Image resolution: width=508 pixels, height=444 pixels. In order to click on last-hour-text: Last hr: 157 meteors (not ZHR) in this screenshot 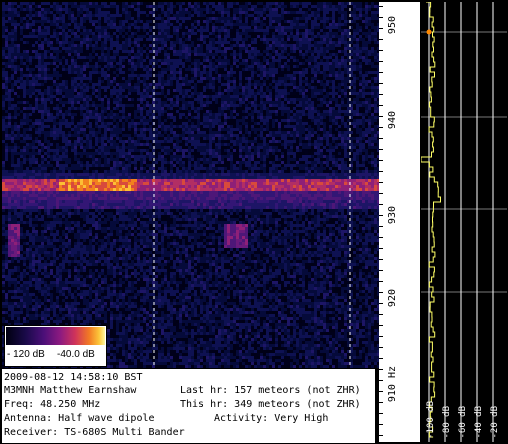, I will do `click(270, 390)`.